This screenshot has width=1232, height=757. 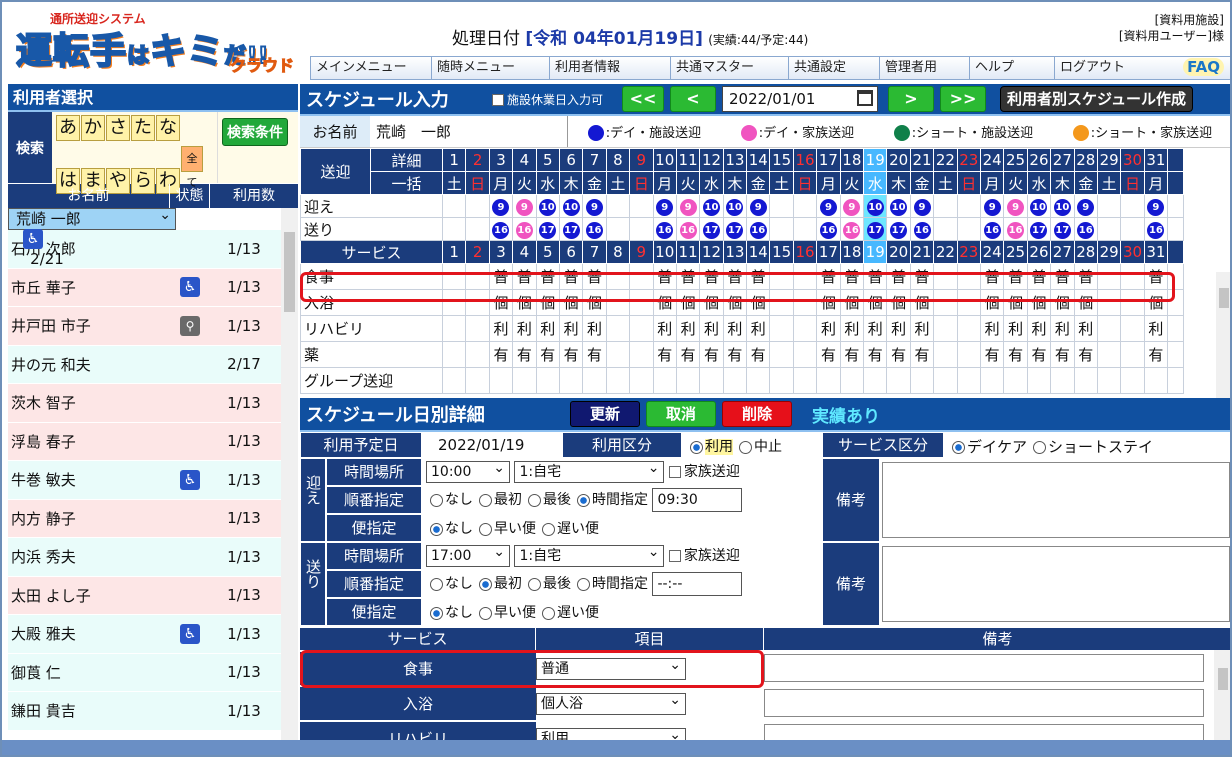 I want to click on user-row: 浮島 春子 1/13, so click(x=153, y=441).